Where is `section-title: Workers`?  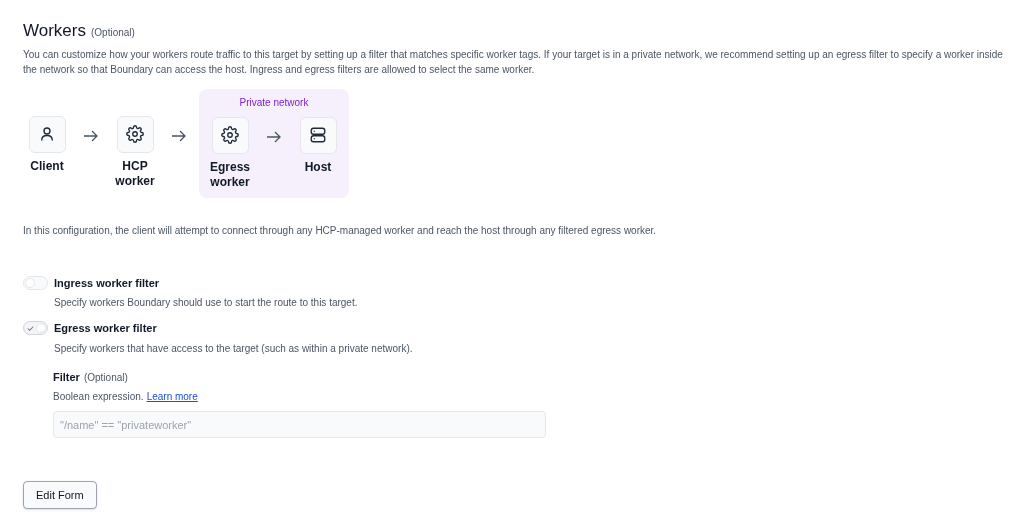
section-title: Workers is located at coordinates (54, 31).